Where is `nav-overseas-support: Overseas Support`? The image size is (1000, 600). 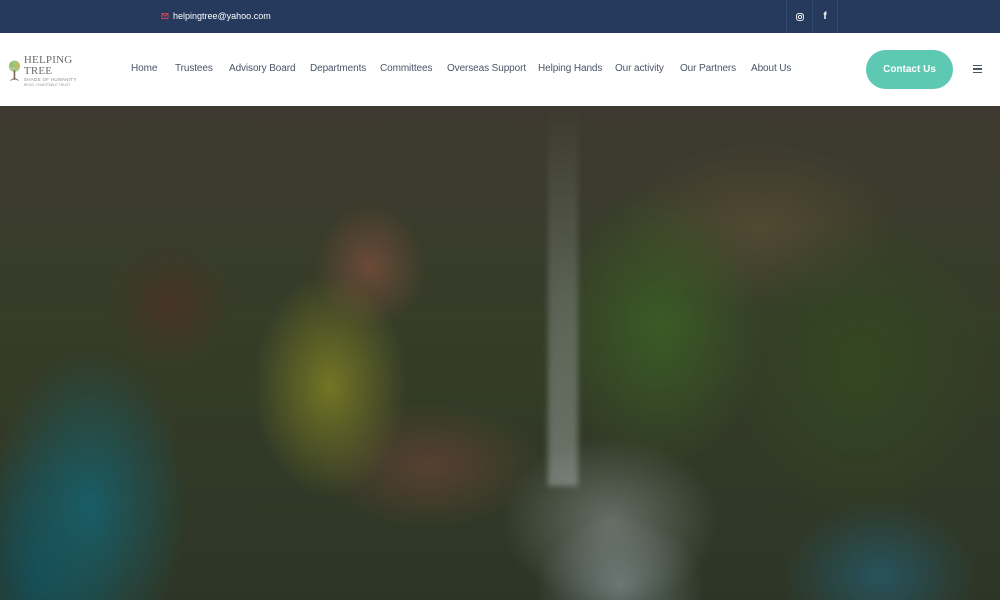 nav-overseas-support: Overseas Support is located at coordinates (486, 68).